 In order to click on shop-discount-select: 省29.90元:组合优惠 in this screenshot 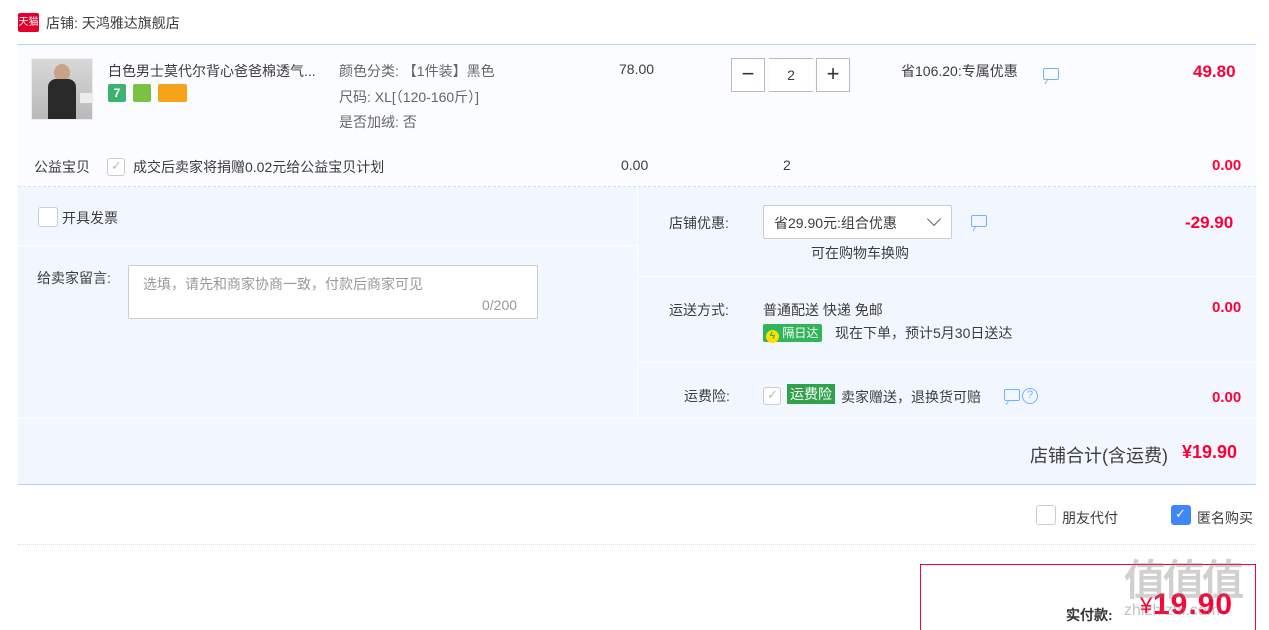, I will do `click(857, 222)`.